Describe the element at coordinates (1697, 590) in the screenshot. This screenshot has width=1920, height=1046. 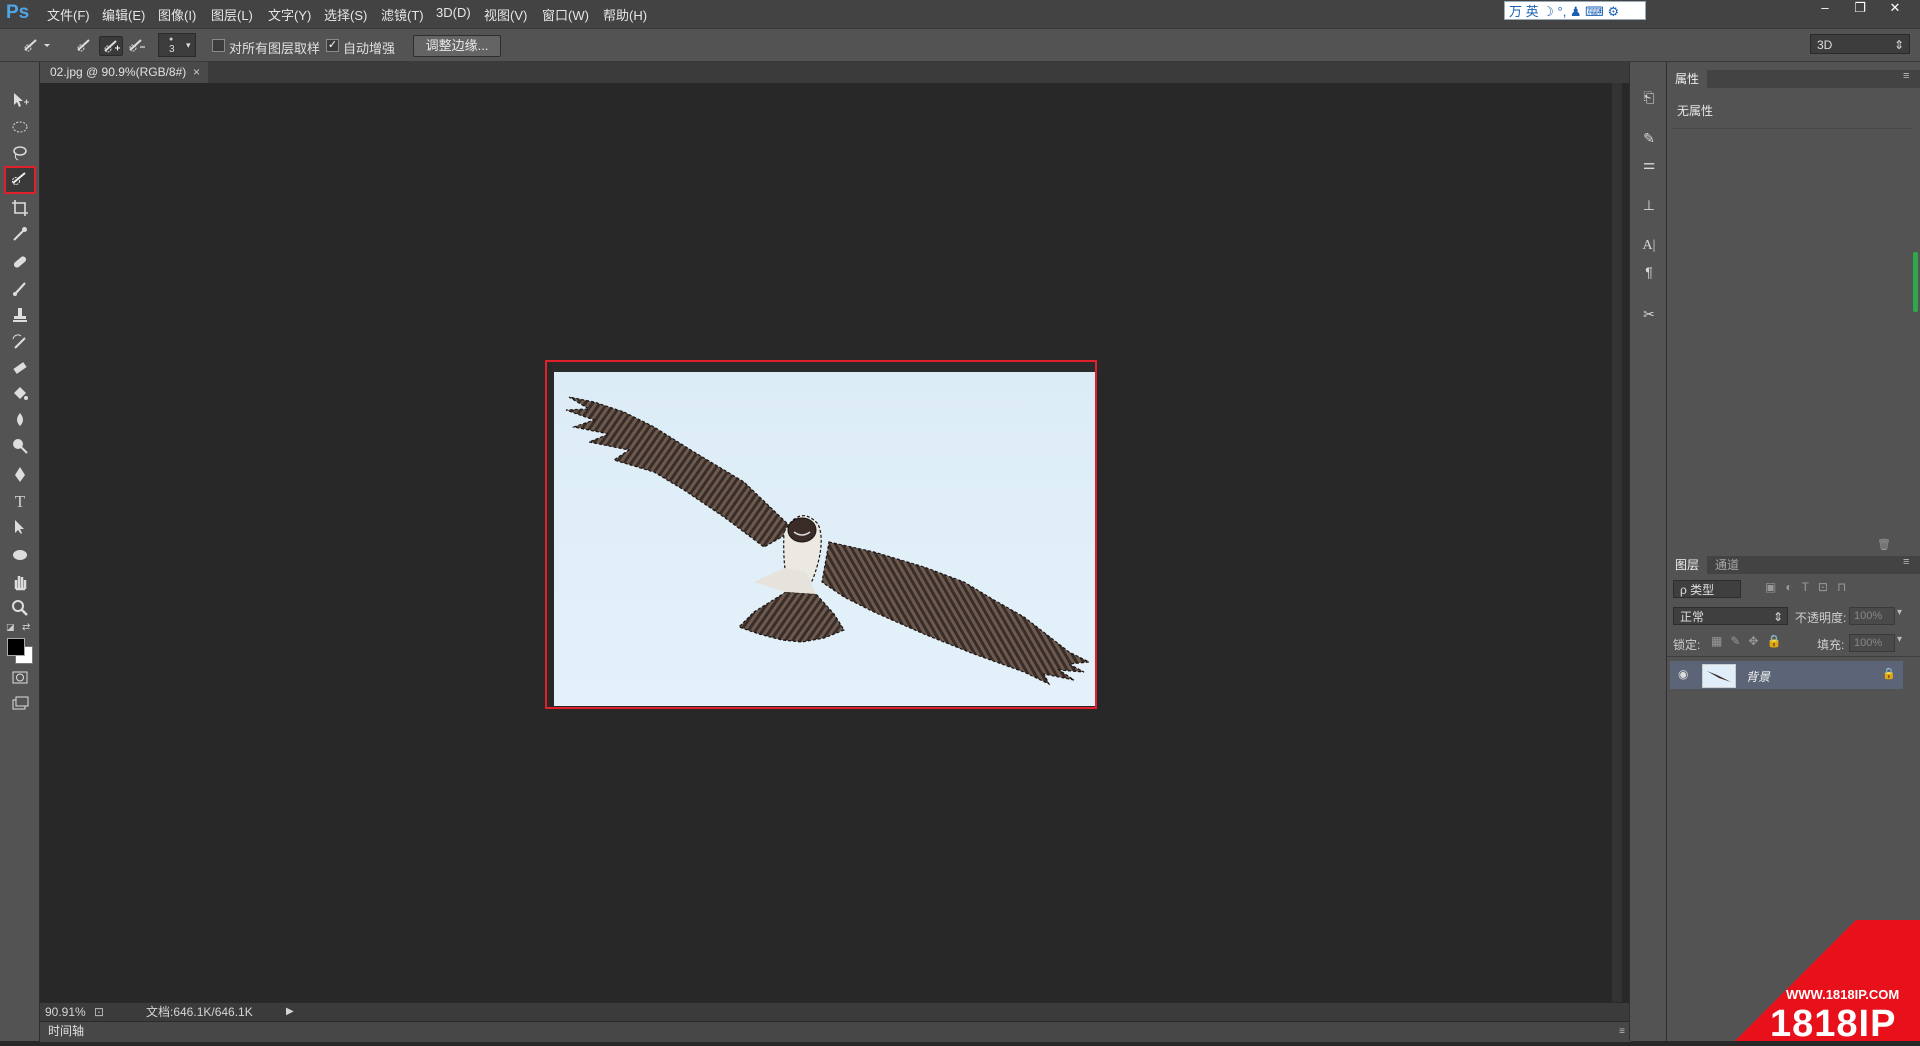
I see `layer-filter-value: ρ 类型` at that location.